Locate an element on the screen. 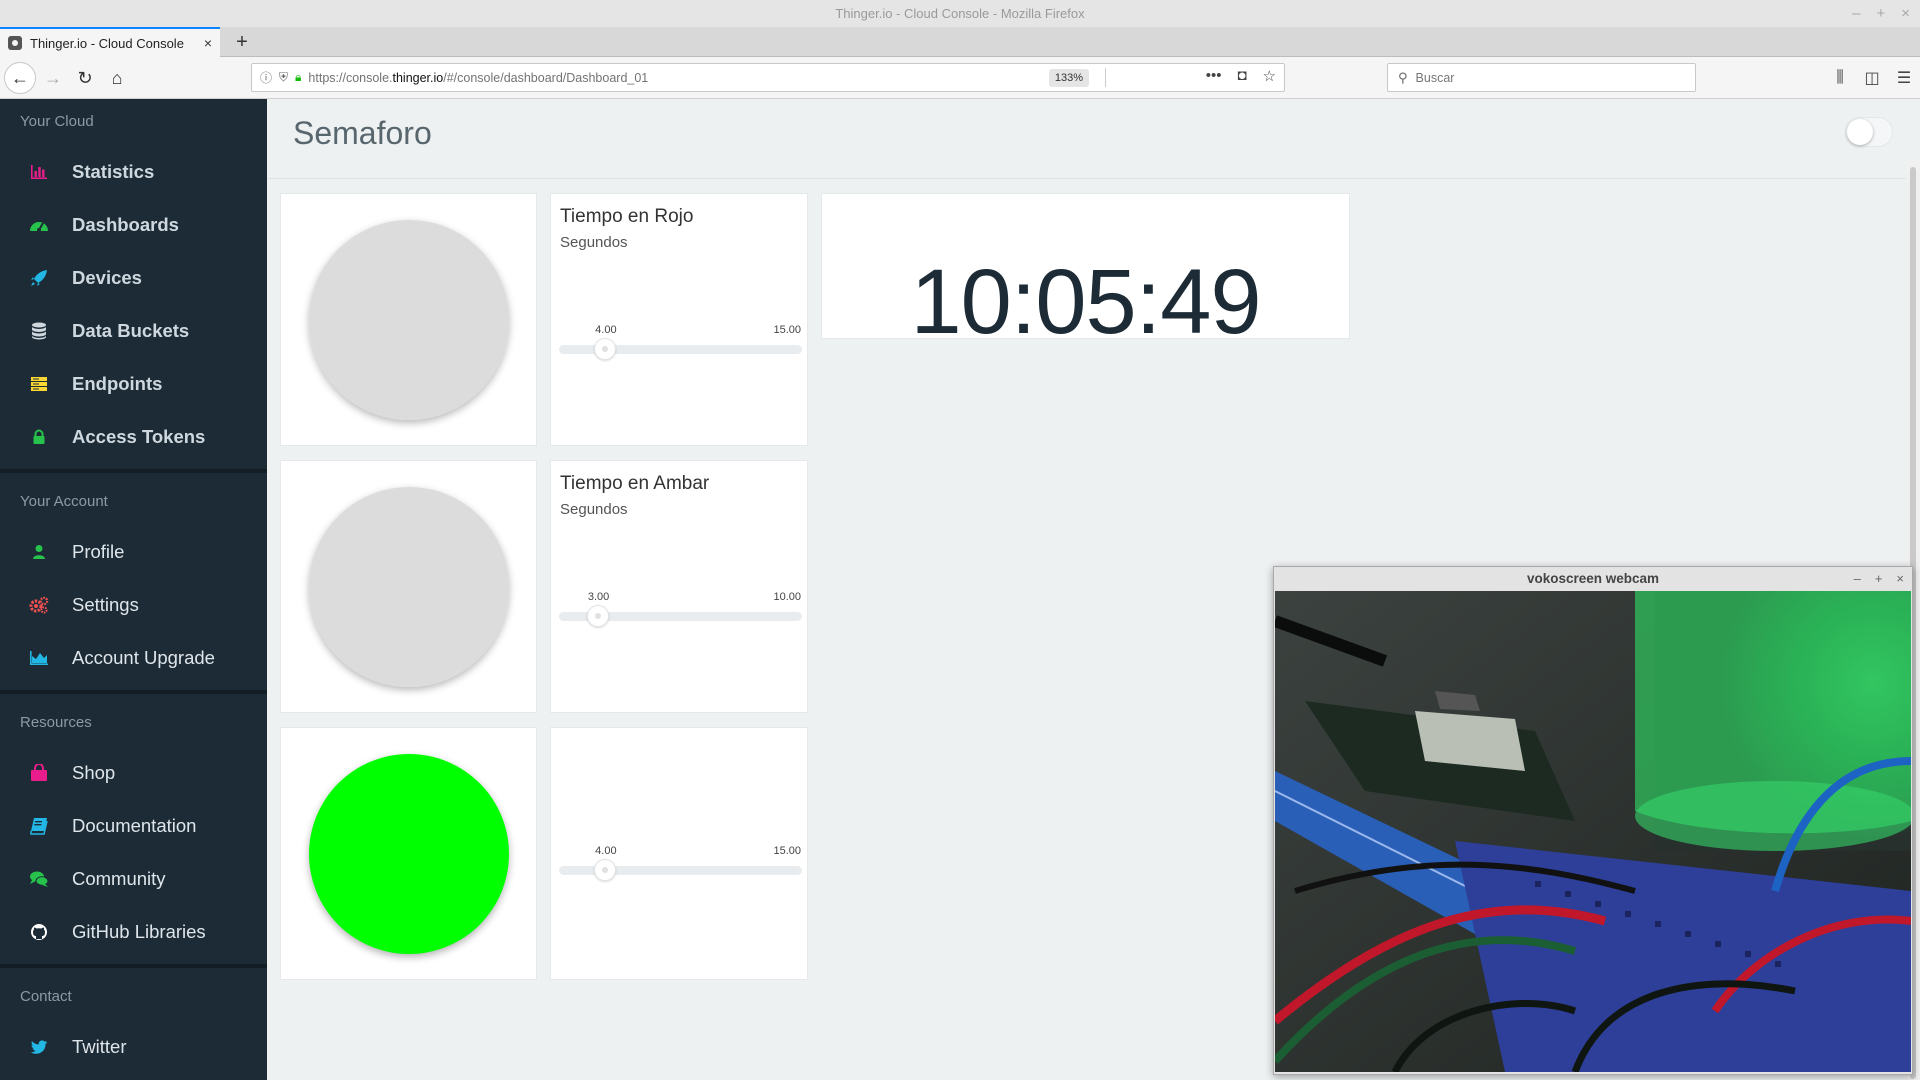  slider-widget-verde: 4.00 15.00 is located at coordinates (679, 853).